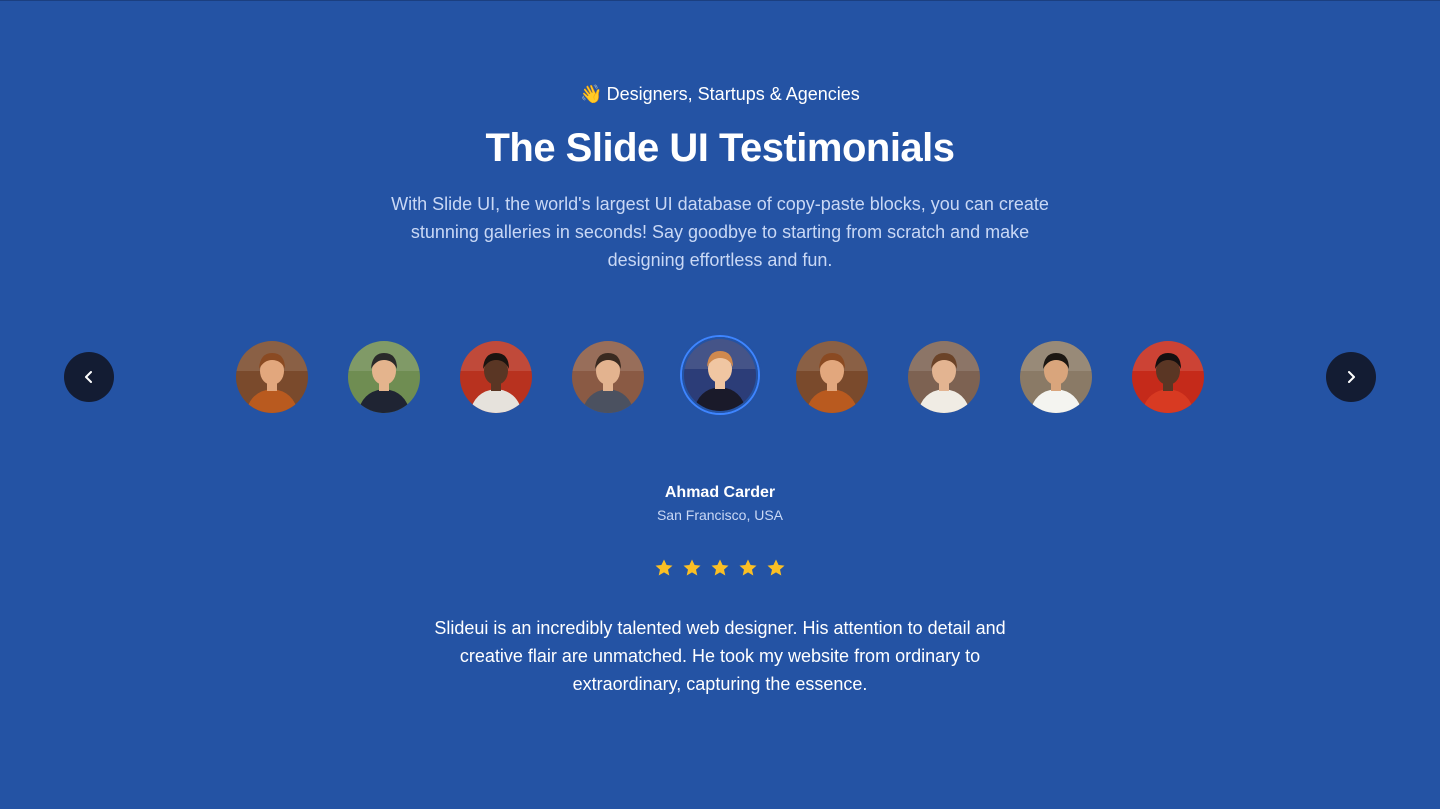 The width and height of the screenshot is (1440, 809). I want to click on chevron-right-icon, so click(1351, 377).